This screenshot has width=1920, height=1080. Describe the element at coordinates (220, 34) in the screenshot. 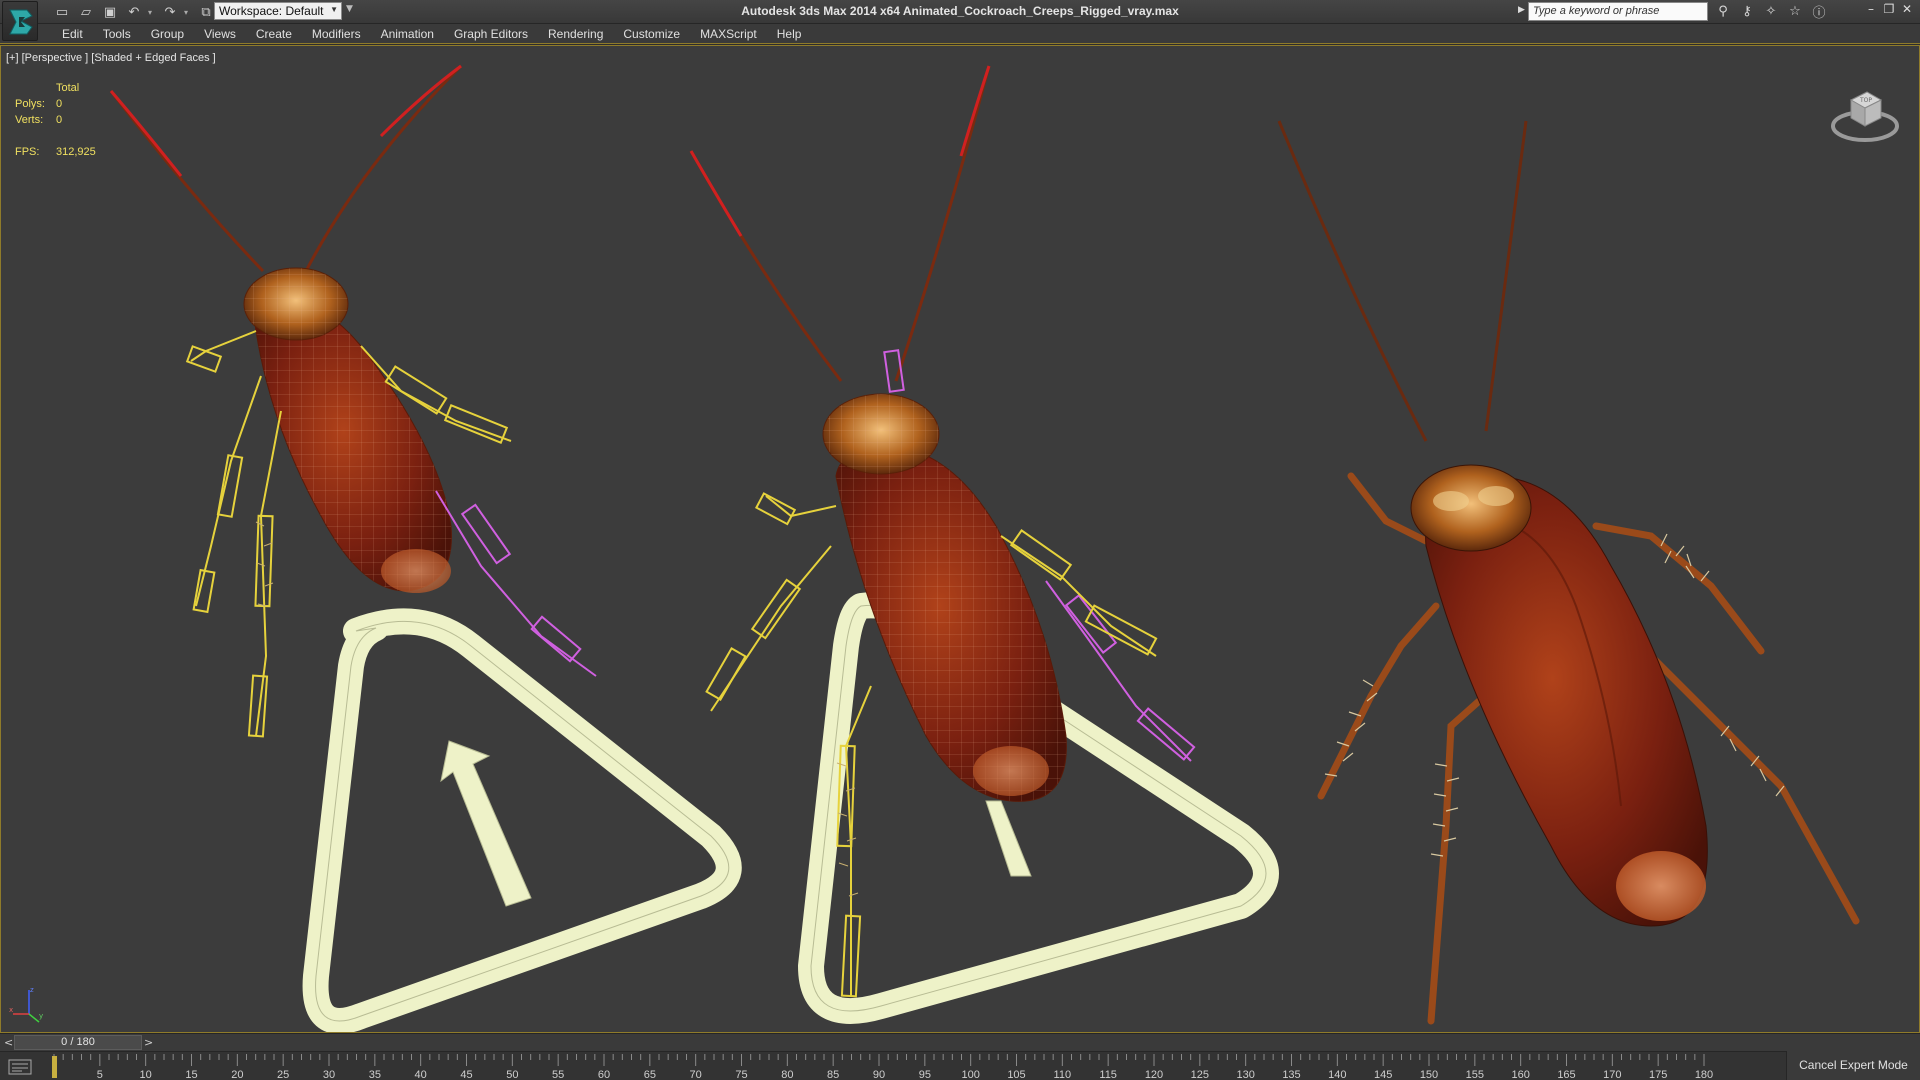

I see `menu-item-views: Views` at that location.